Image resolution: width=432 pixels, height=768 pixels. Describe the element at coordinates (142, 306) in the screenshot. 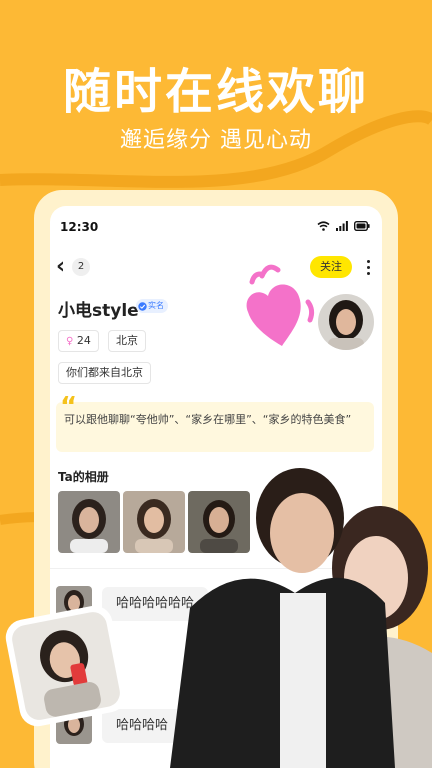

I see `verified-icon` at that location.